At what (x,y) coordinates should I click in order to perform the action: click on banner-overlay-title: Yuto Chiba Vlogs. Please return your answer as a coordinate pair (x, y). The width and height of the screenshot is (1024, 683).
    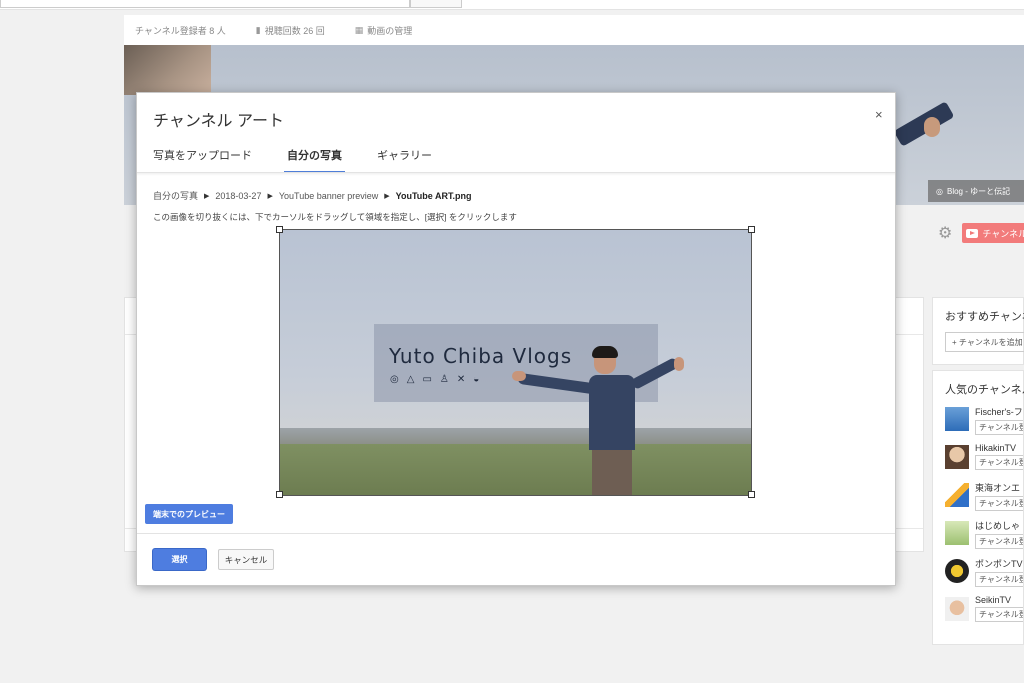
    Looking at the image, I should click on (481, 356).